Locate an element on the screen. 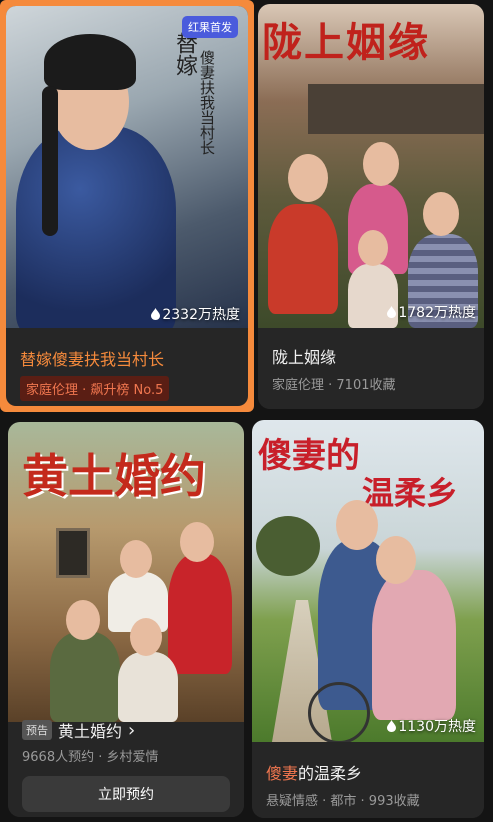 Image resolution: width=493 pixels, height=822 pixels. reserve-button: 立即预约 is located at coordinates (126, 794).